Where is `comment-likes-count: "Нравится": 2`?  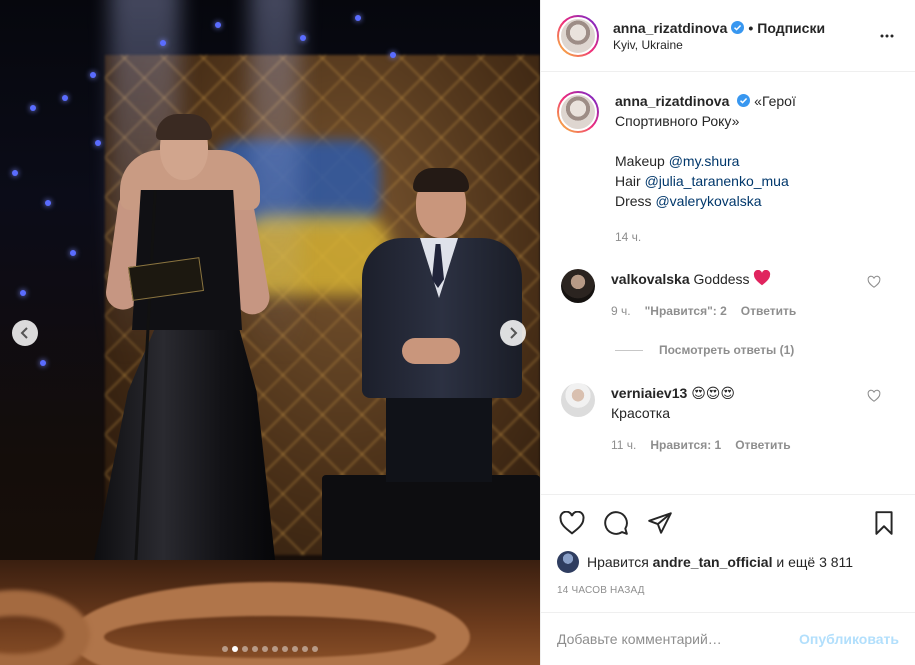
comment-likes-count: "Нравится": 2 is located at coordinates (686, 311).